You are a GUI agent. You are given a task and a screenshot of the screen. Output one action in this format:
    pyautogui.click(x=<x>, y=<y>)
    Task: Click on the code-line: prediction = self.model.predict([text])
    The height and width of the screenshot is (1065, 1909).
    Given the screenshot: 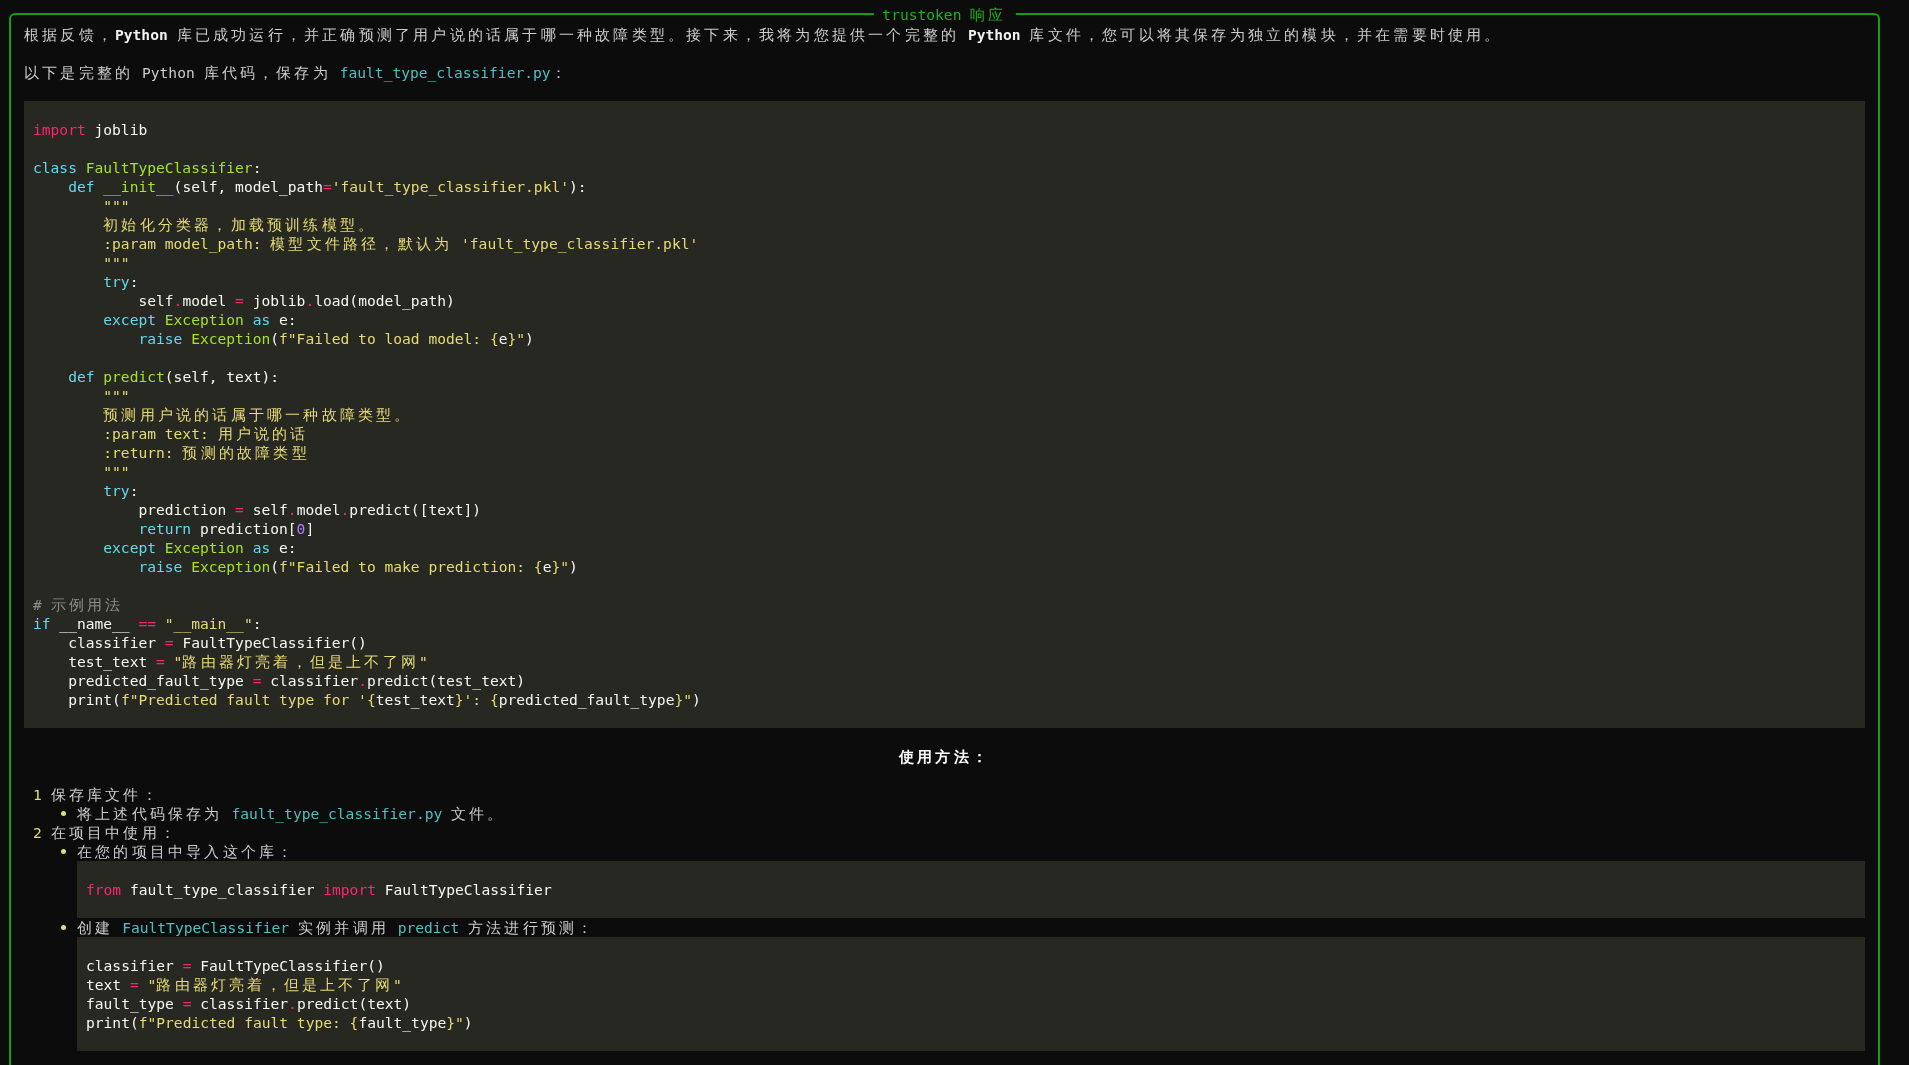 What is the action you would take?
    pyautogui.click(x=310, y=509)
    